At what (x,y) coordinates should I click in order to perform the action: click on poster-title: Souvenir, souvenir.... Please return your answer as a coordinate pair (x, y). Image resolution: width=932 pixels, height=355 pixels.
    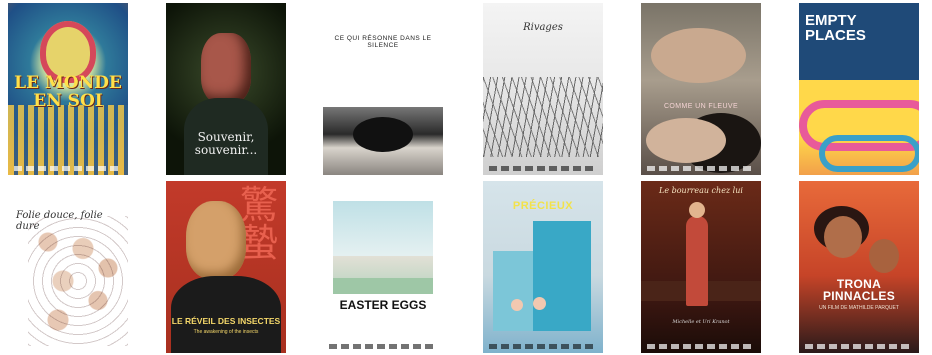
    Looking at the image, I should click on (226, 143).